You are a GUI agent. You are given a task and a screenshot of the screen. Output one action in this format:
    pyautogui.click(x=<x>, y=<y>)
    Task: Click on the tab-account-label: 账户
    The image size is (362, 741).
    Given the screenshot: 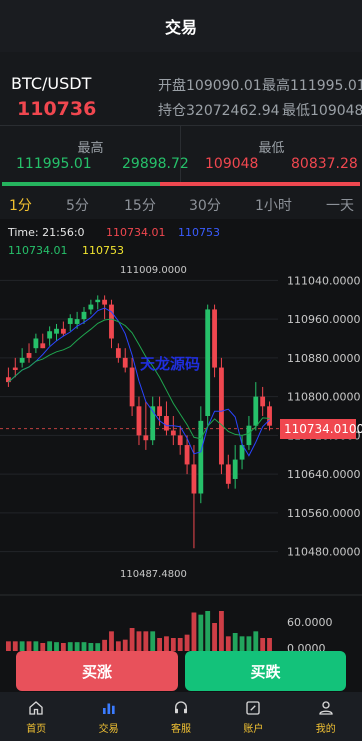 What is the action you would take?
    pyautogui.click(x=253, y=729)
    